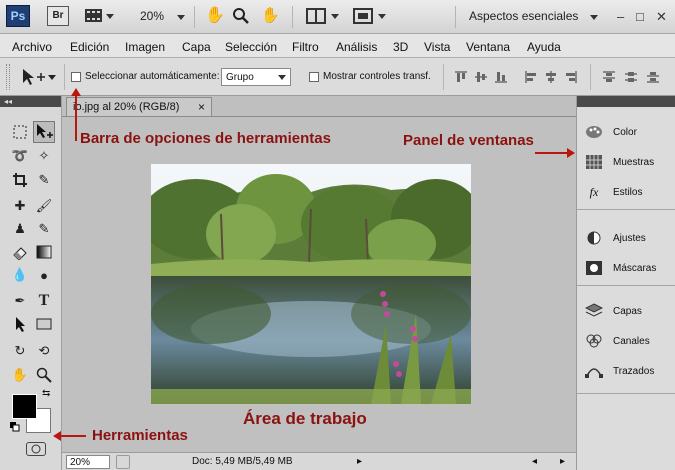  What do you see at coordinates (20, 132) in the screenshot?
I see `marquee-tool-icon` at bounding box center [20, 132].